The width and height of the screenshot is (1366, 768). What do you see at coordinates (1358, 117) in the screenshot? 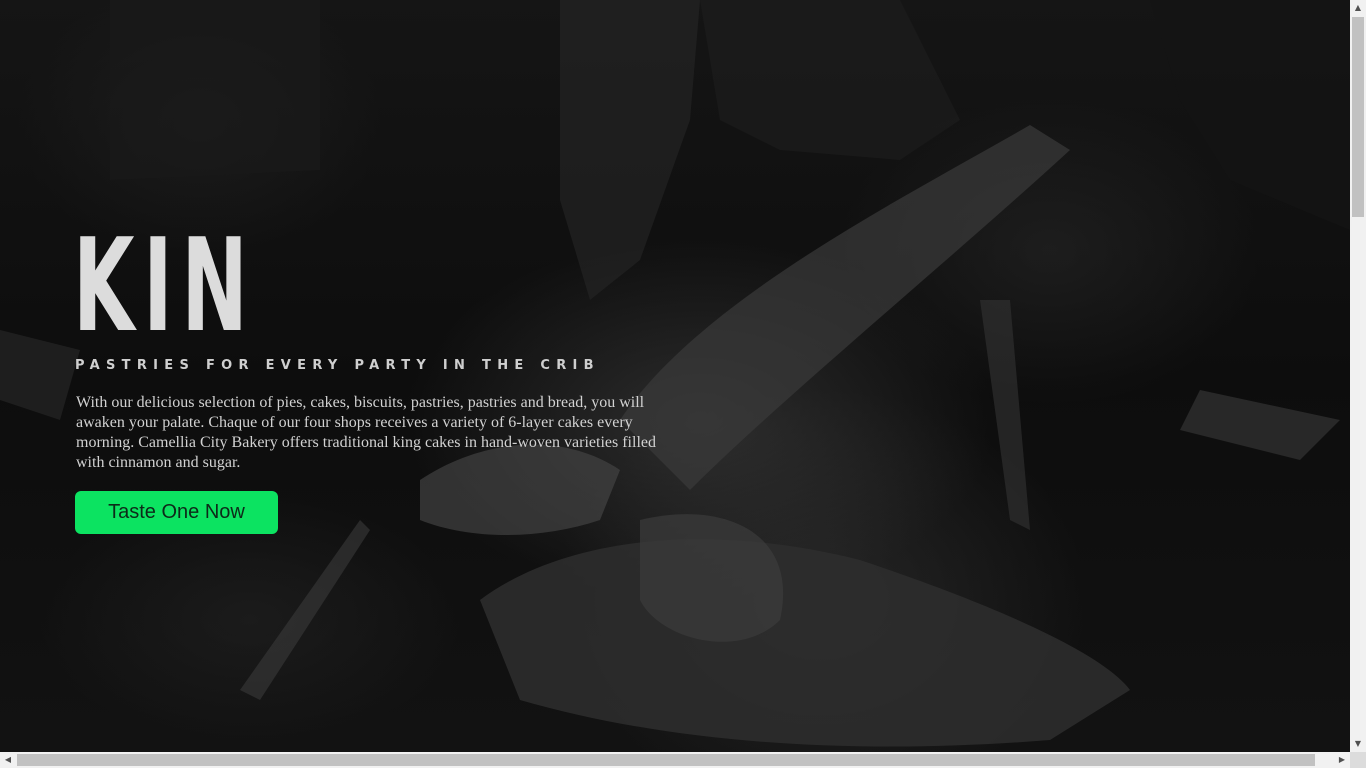
I see `vertical-scroll-thumb` at bounding box center [1358, 117].